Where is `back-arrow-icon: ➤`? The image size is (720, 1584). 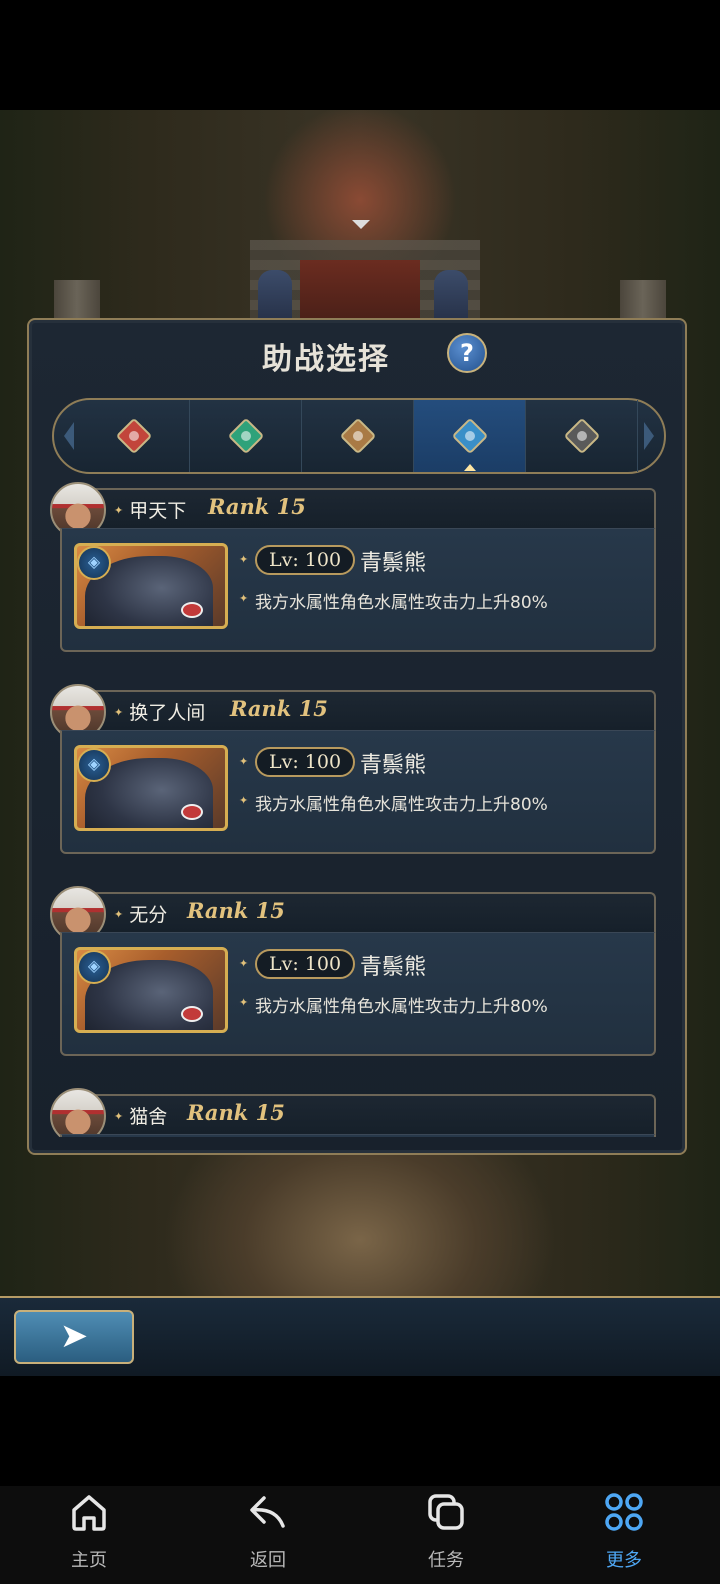
back-arrow-icon: ➤ is located at coordinates (74, 1336).